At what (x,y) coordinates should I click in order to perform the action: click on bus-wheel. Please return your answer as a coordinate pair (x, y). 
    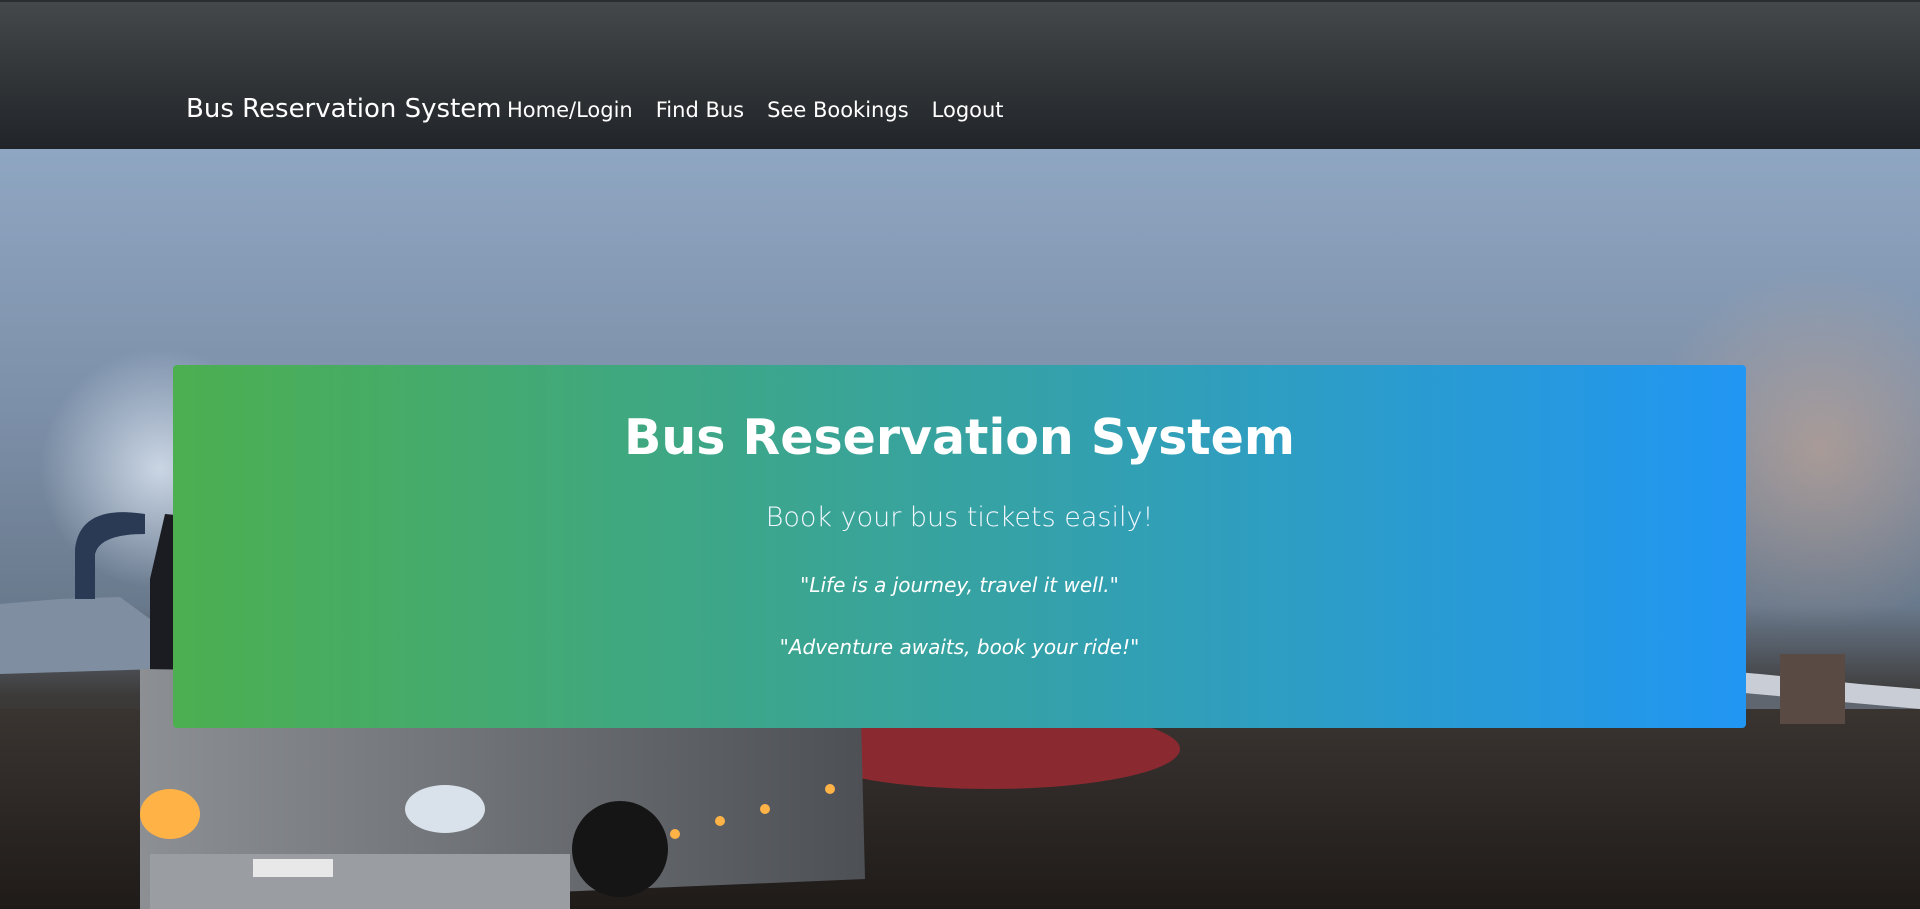
    Looking at the image, I should click on (620, 849).